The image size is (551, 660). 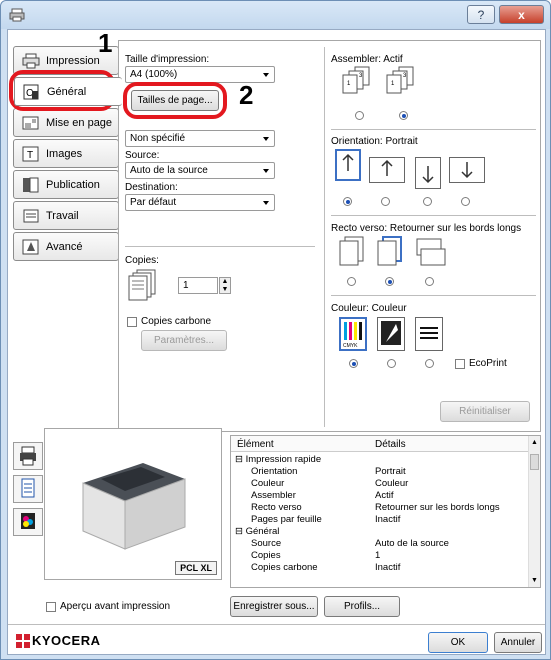 I want to click on callout-ring-page-sizes, so click(x=175, y=100).